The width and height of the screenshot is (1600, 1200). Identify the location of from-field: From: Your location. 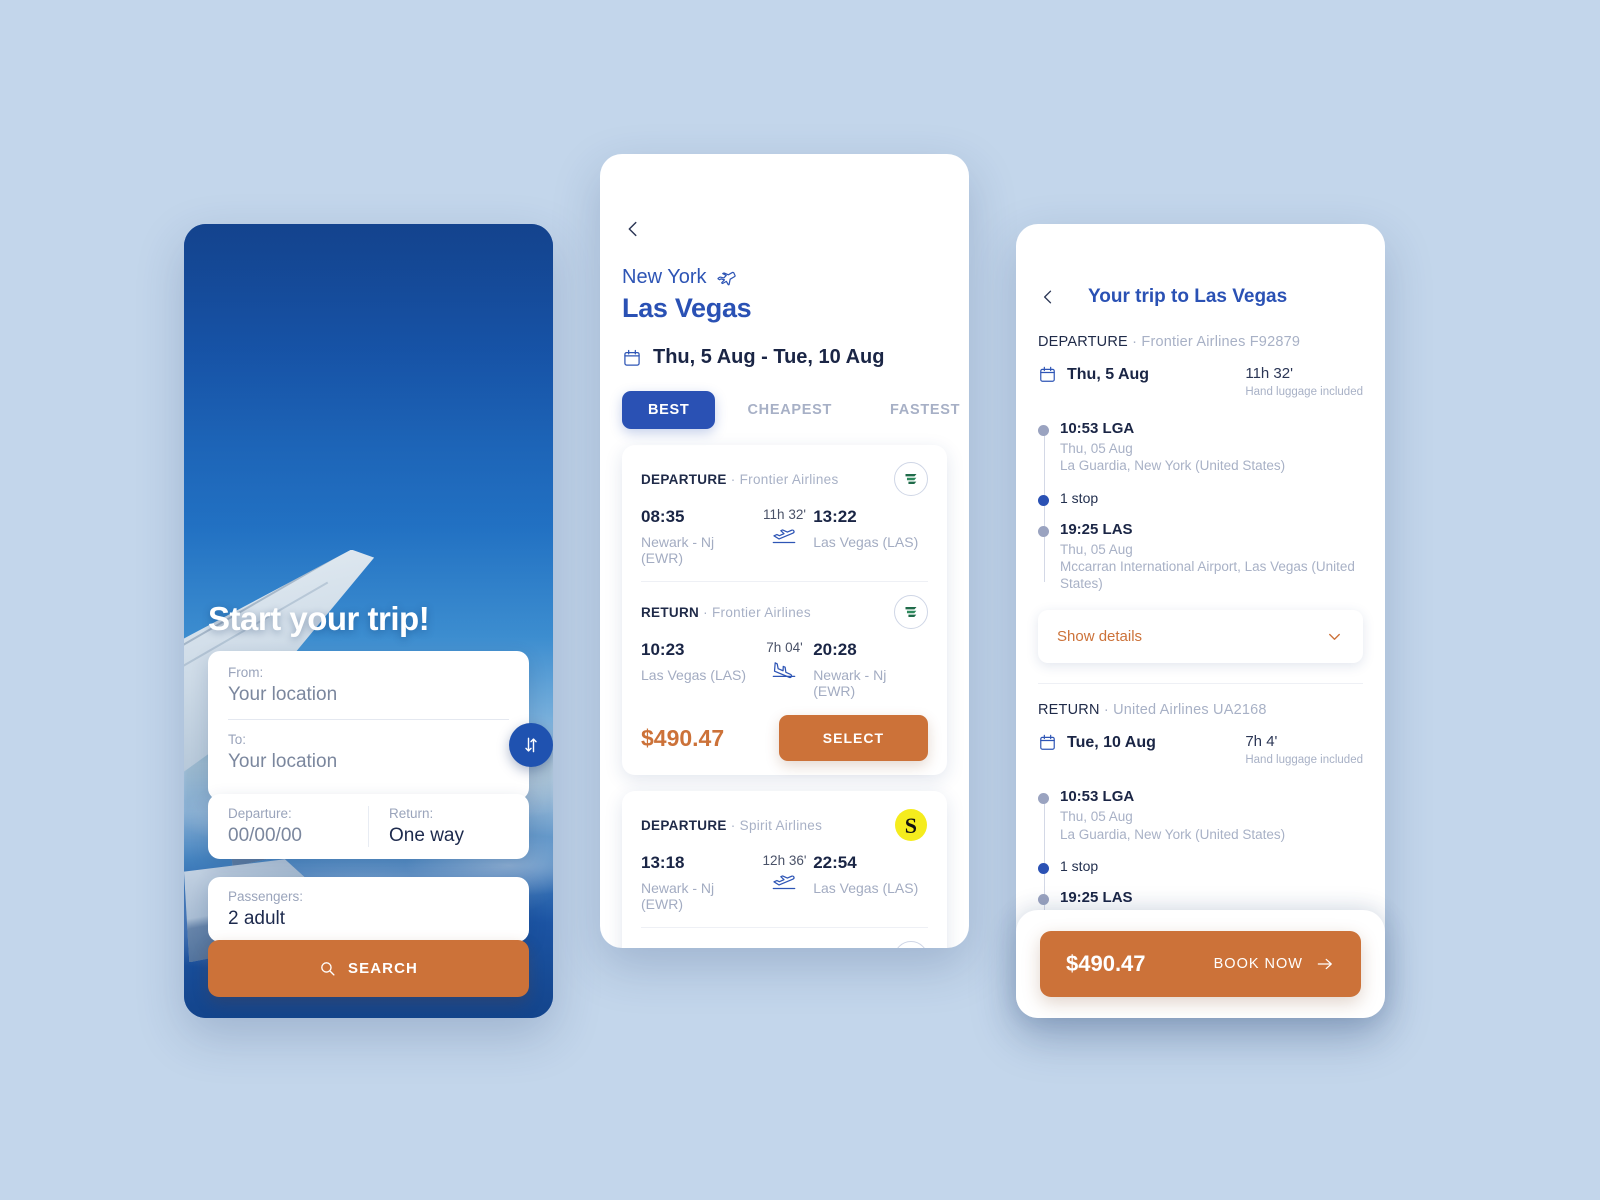
(368, 692).